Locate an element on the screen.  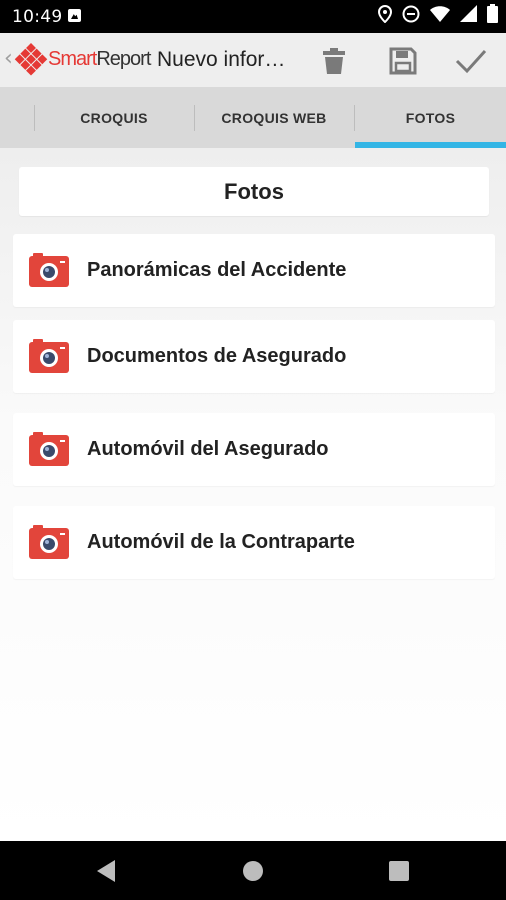
checkmark-icon is located at coordinates (471, 61).